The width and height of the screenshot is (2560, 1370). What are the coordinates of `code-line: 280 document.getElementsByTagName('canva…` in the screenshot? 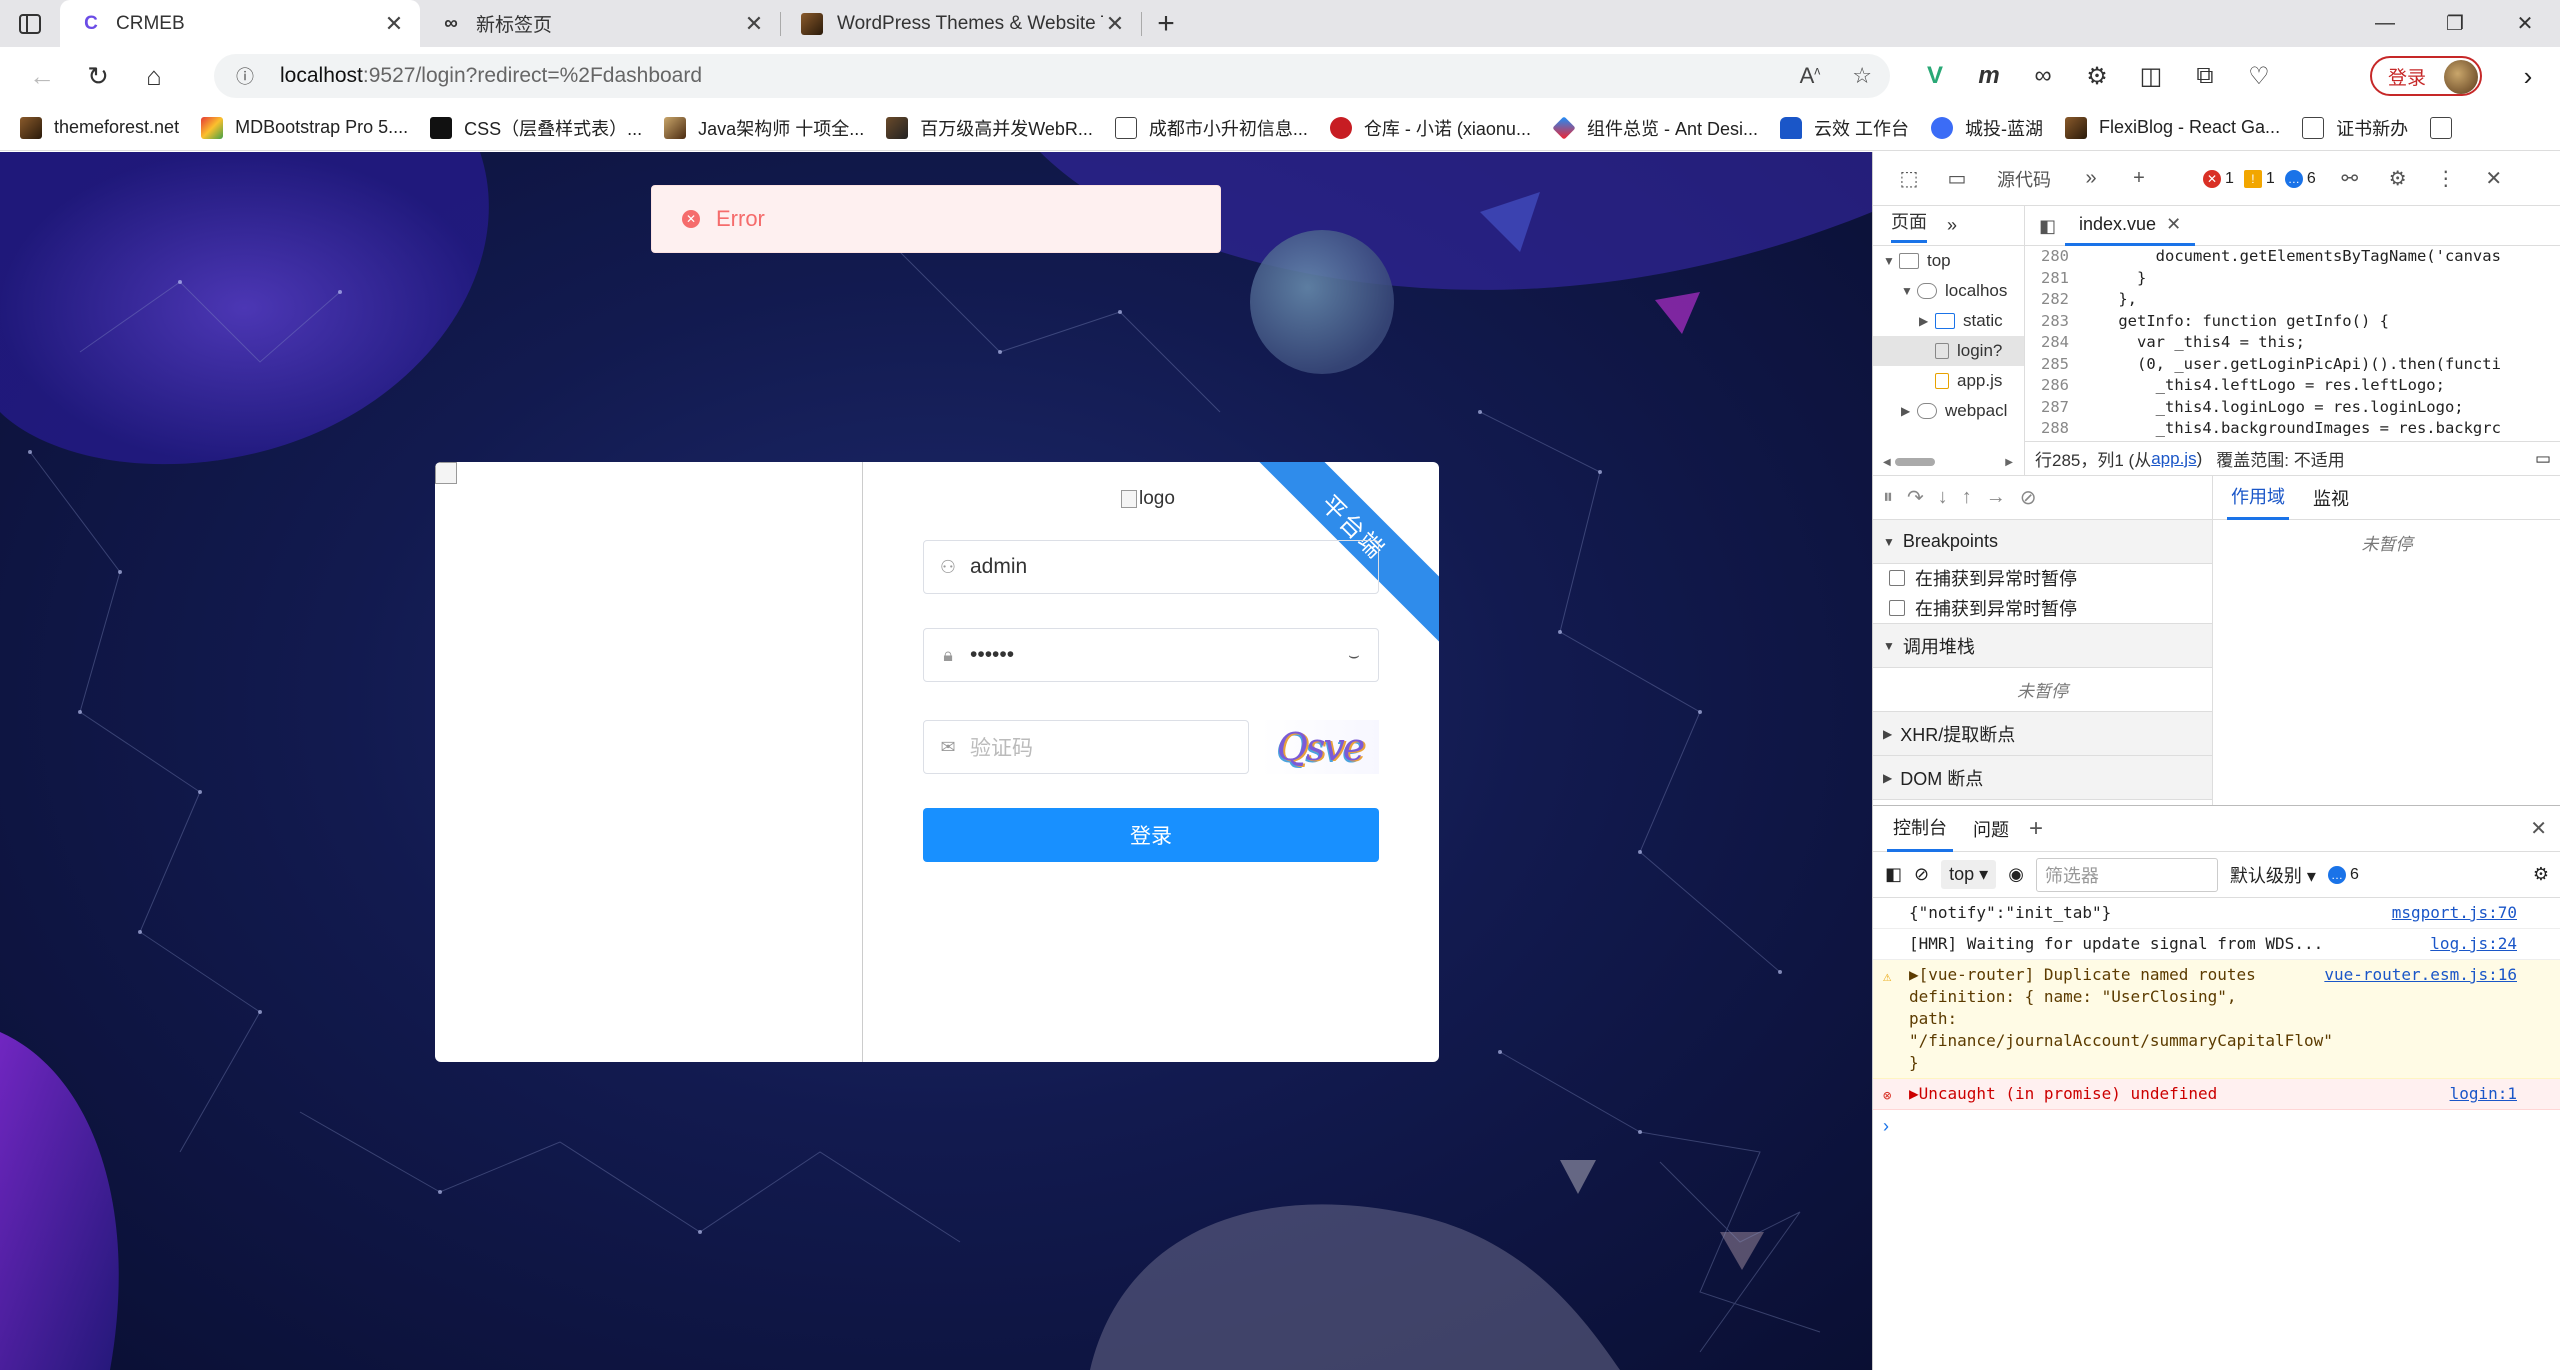 It's located at (2292, 257).